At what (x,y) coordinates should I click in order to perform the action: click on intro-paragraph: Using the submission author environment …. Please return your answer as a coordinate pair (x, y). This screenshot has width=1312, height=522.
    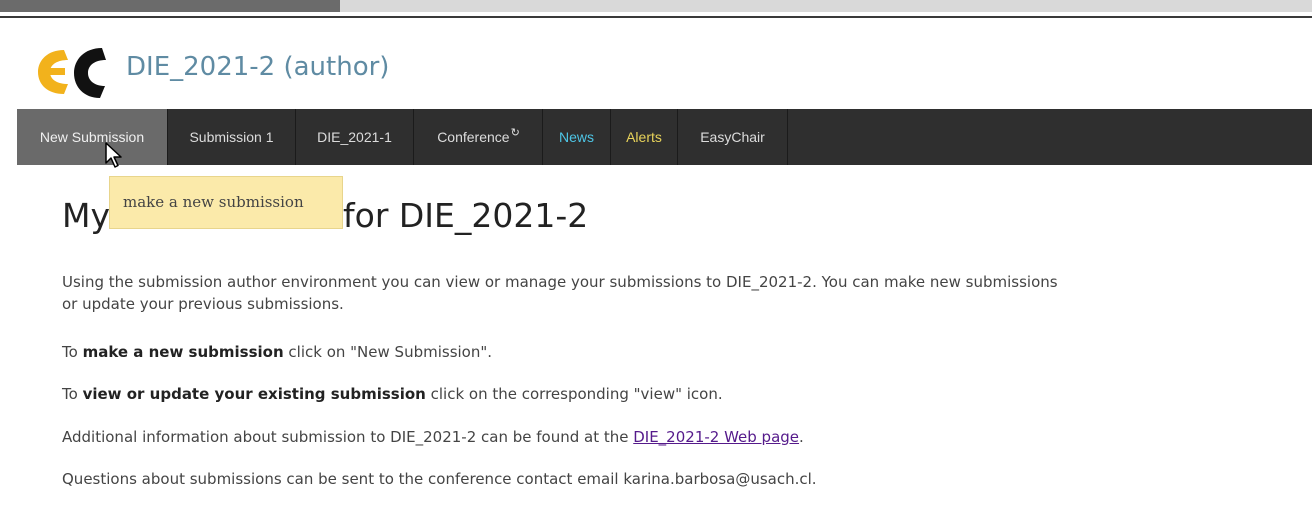
    Looking at the image, I should click on (560, 293).